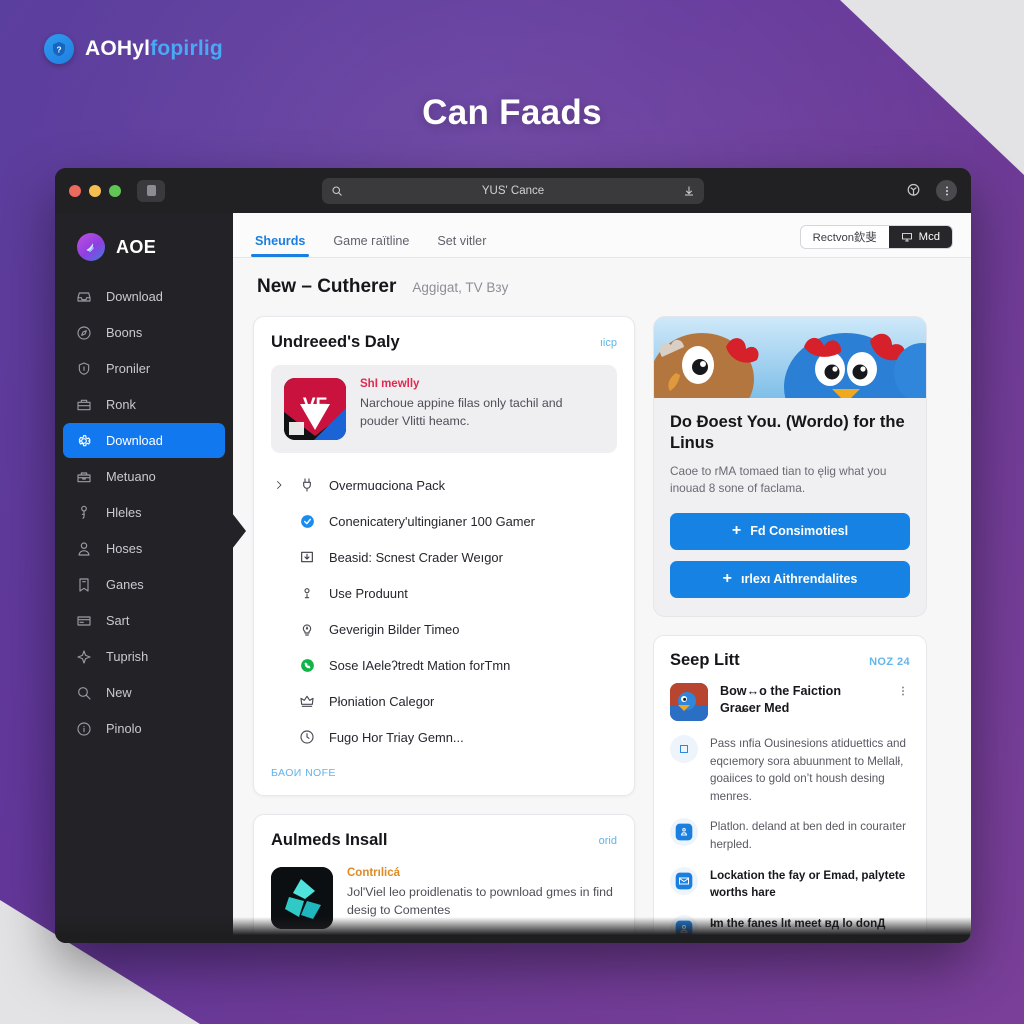 The width and height of the screenshot is (1024, 1024). Describe the element at coordinates (790, 555) in the screenshot. I see `hero-button-group: + Fd Consimotiesl + ırlexı Aithrendalites` at that location.